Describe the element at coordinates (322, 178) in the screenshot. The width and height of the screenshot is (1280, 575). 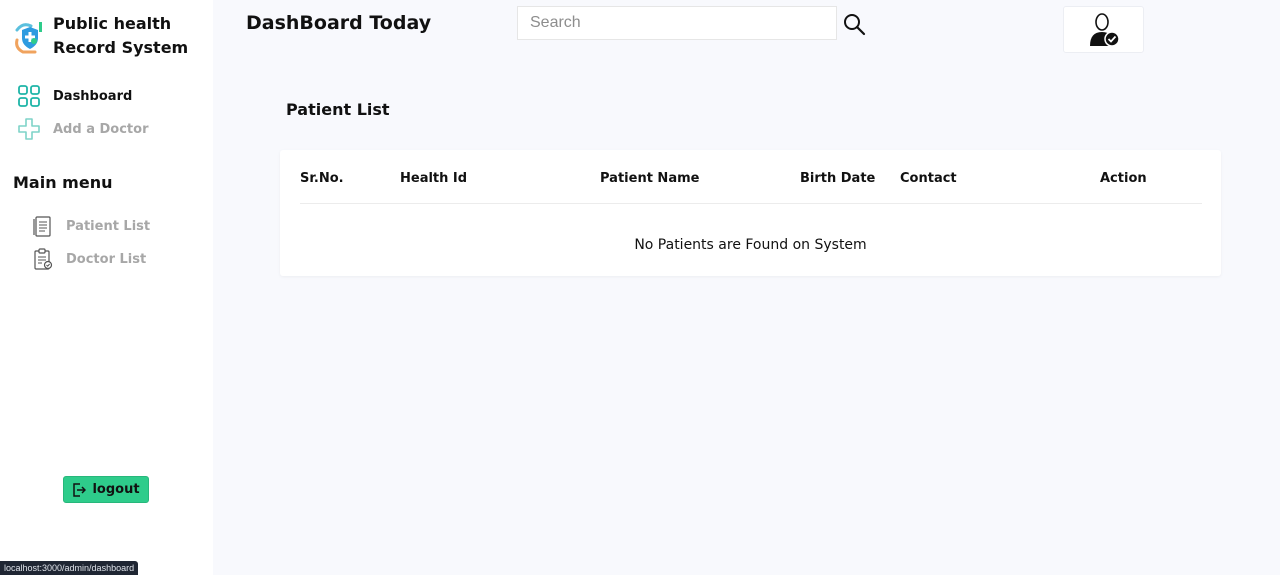
I see `column-header-sr-no: Sr.No.` at that location.